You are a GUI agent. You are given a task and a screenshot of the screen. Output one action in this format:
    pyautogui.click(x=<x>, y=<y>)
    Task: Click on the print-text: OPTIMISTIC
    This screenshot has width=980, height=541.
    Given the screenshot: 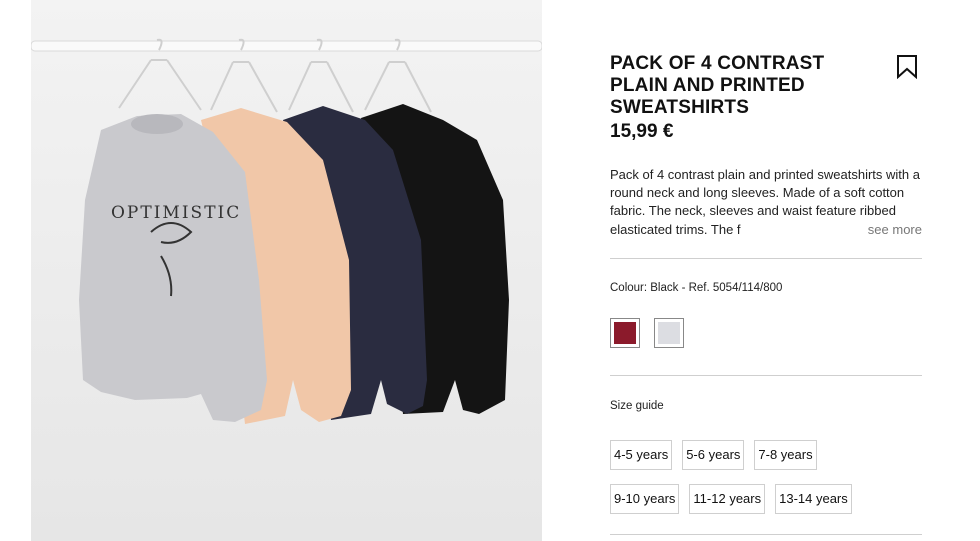 What is the action you would take?
    pyautogui.click(x=176, y=213)
    